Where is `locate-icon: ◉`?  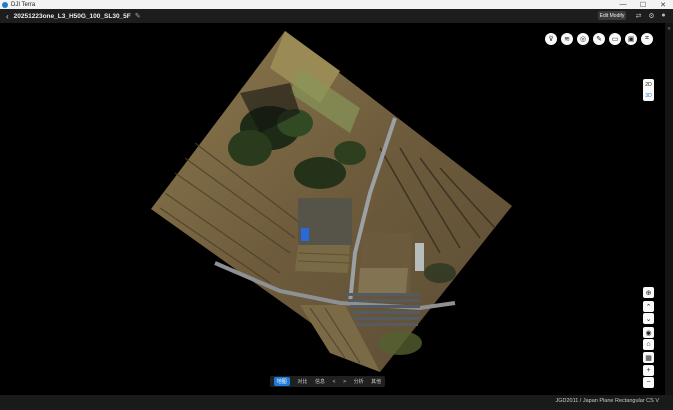
locate-icon: ◉ is located at coordinates (648, 332).